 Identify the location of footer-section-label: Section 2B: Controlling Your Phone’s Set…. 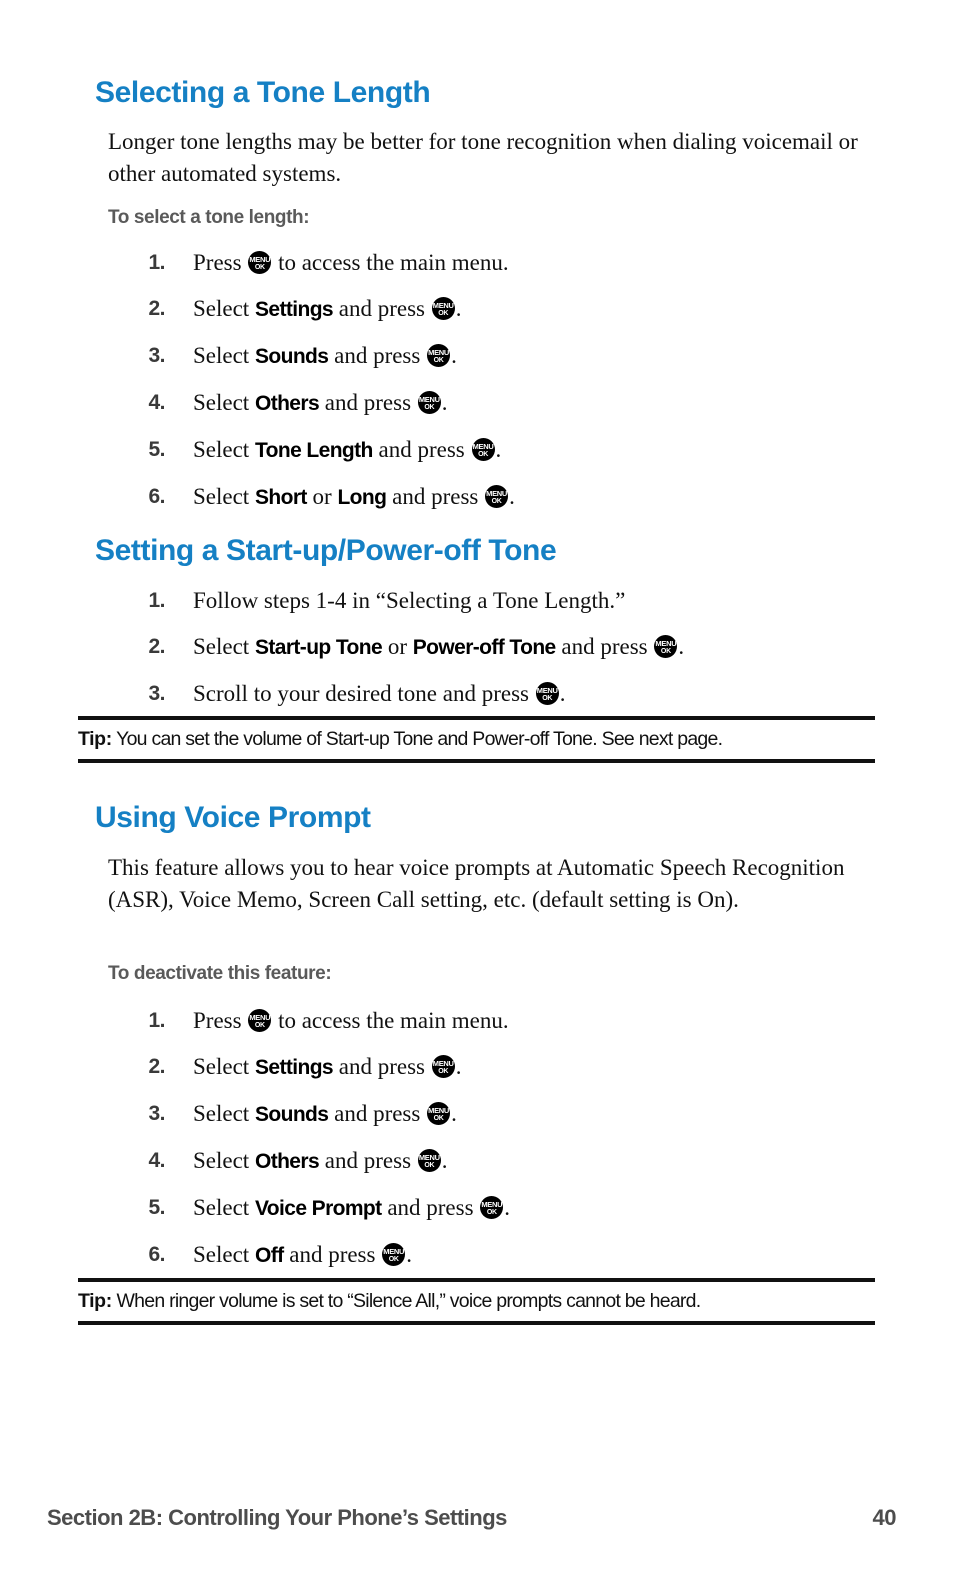
(277, 1517).